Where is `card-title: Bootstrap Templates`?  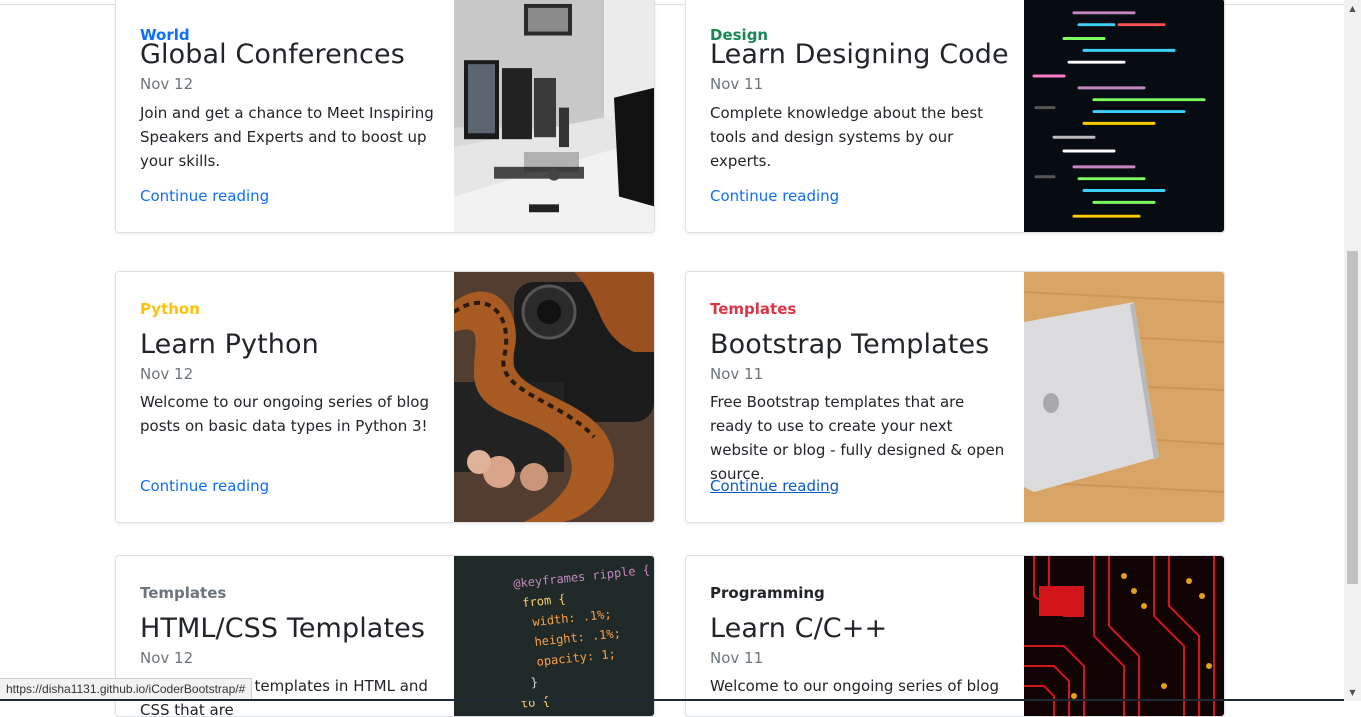 card-title: Bootstrap Templates is located at coordinates (850, 344).